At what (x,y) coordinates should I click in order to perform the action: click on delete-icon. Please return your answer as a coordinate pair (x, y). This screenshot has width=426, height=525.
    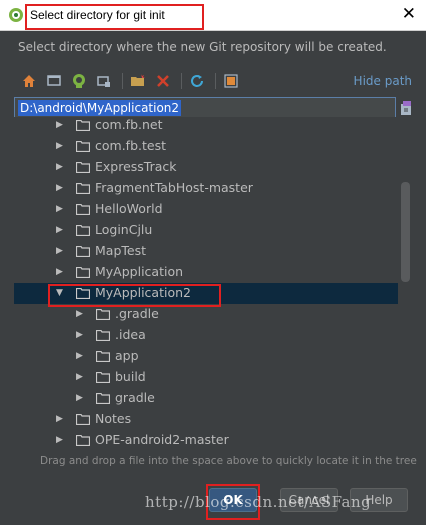
    Looking at the image, I should click on (163, 81).